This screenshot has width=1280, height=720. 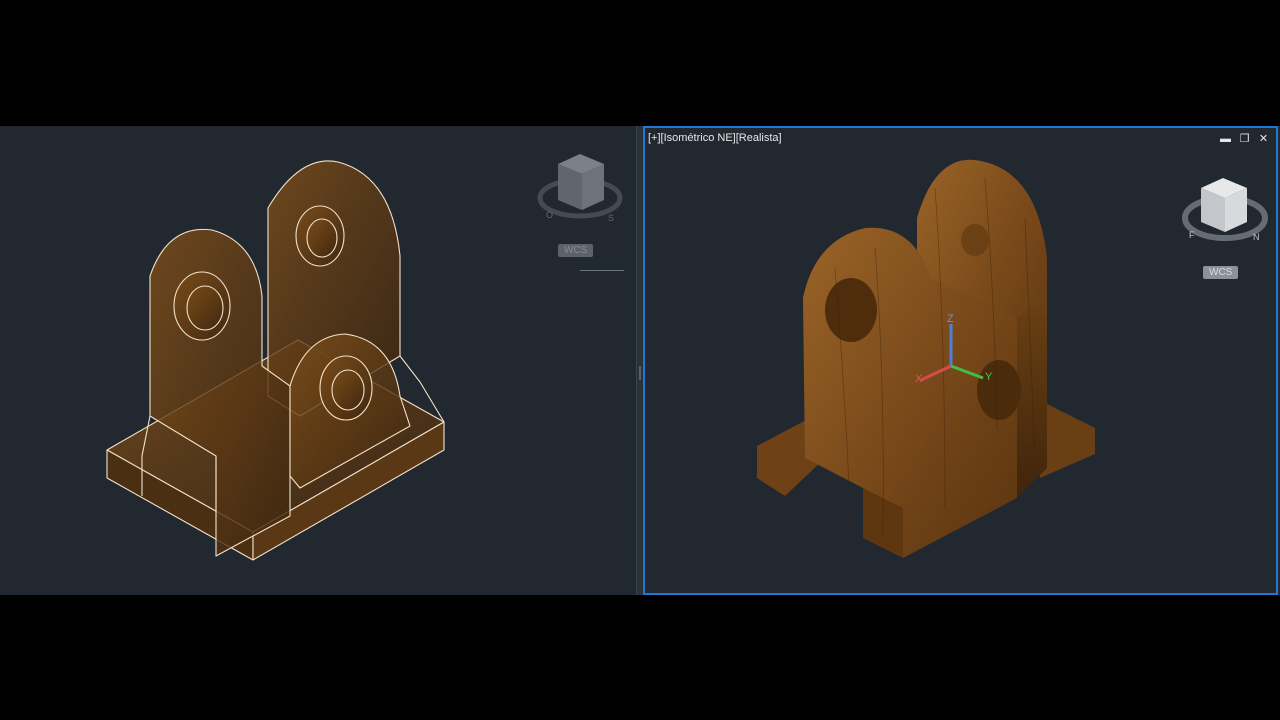 What do you see at coordinates (1225, 210) in the screenshot?
I see `viewcube-right: F N` at bounding box center [1225, 210].